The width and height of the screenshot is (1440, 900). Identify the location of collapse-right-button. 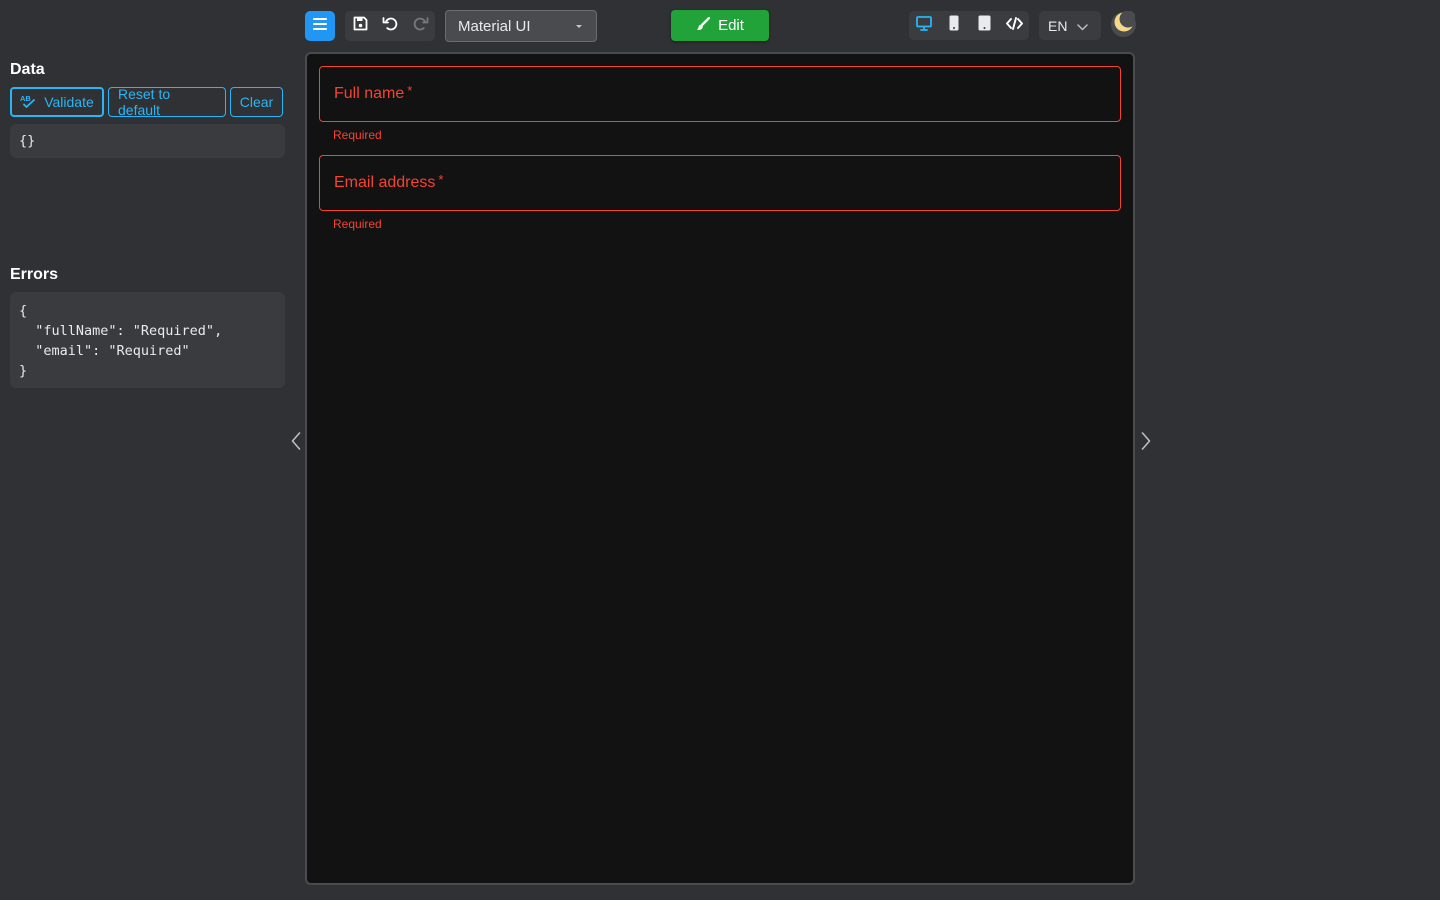
(1146, 443).